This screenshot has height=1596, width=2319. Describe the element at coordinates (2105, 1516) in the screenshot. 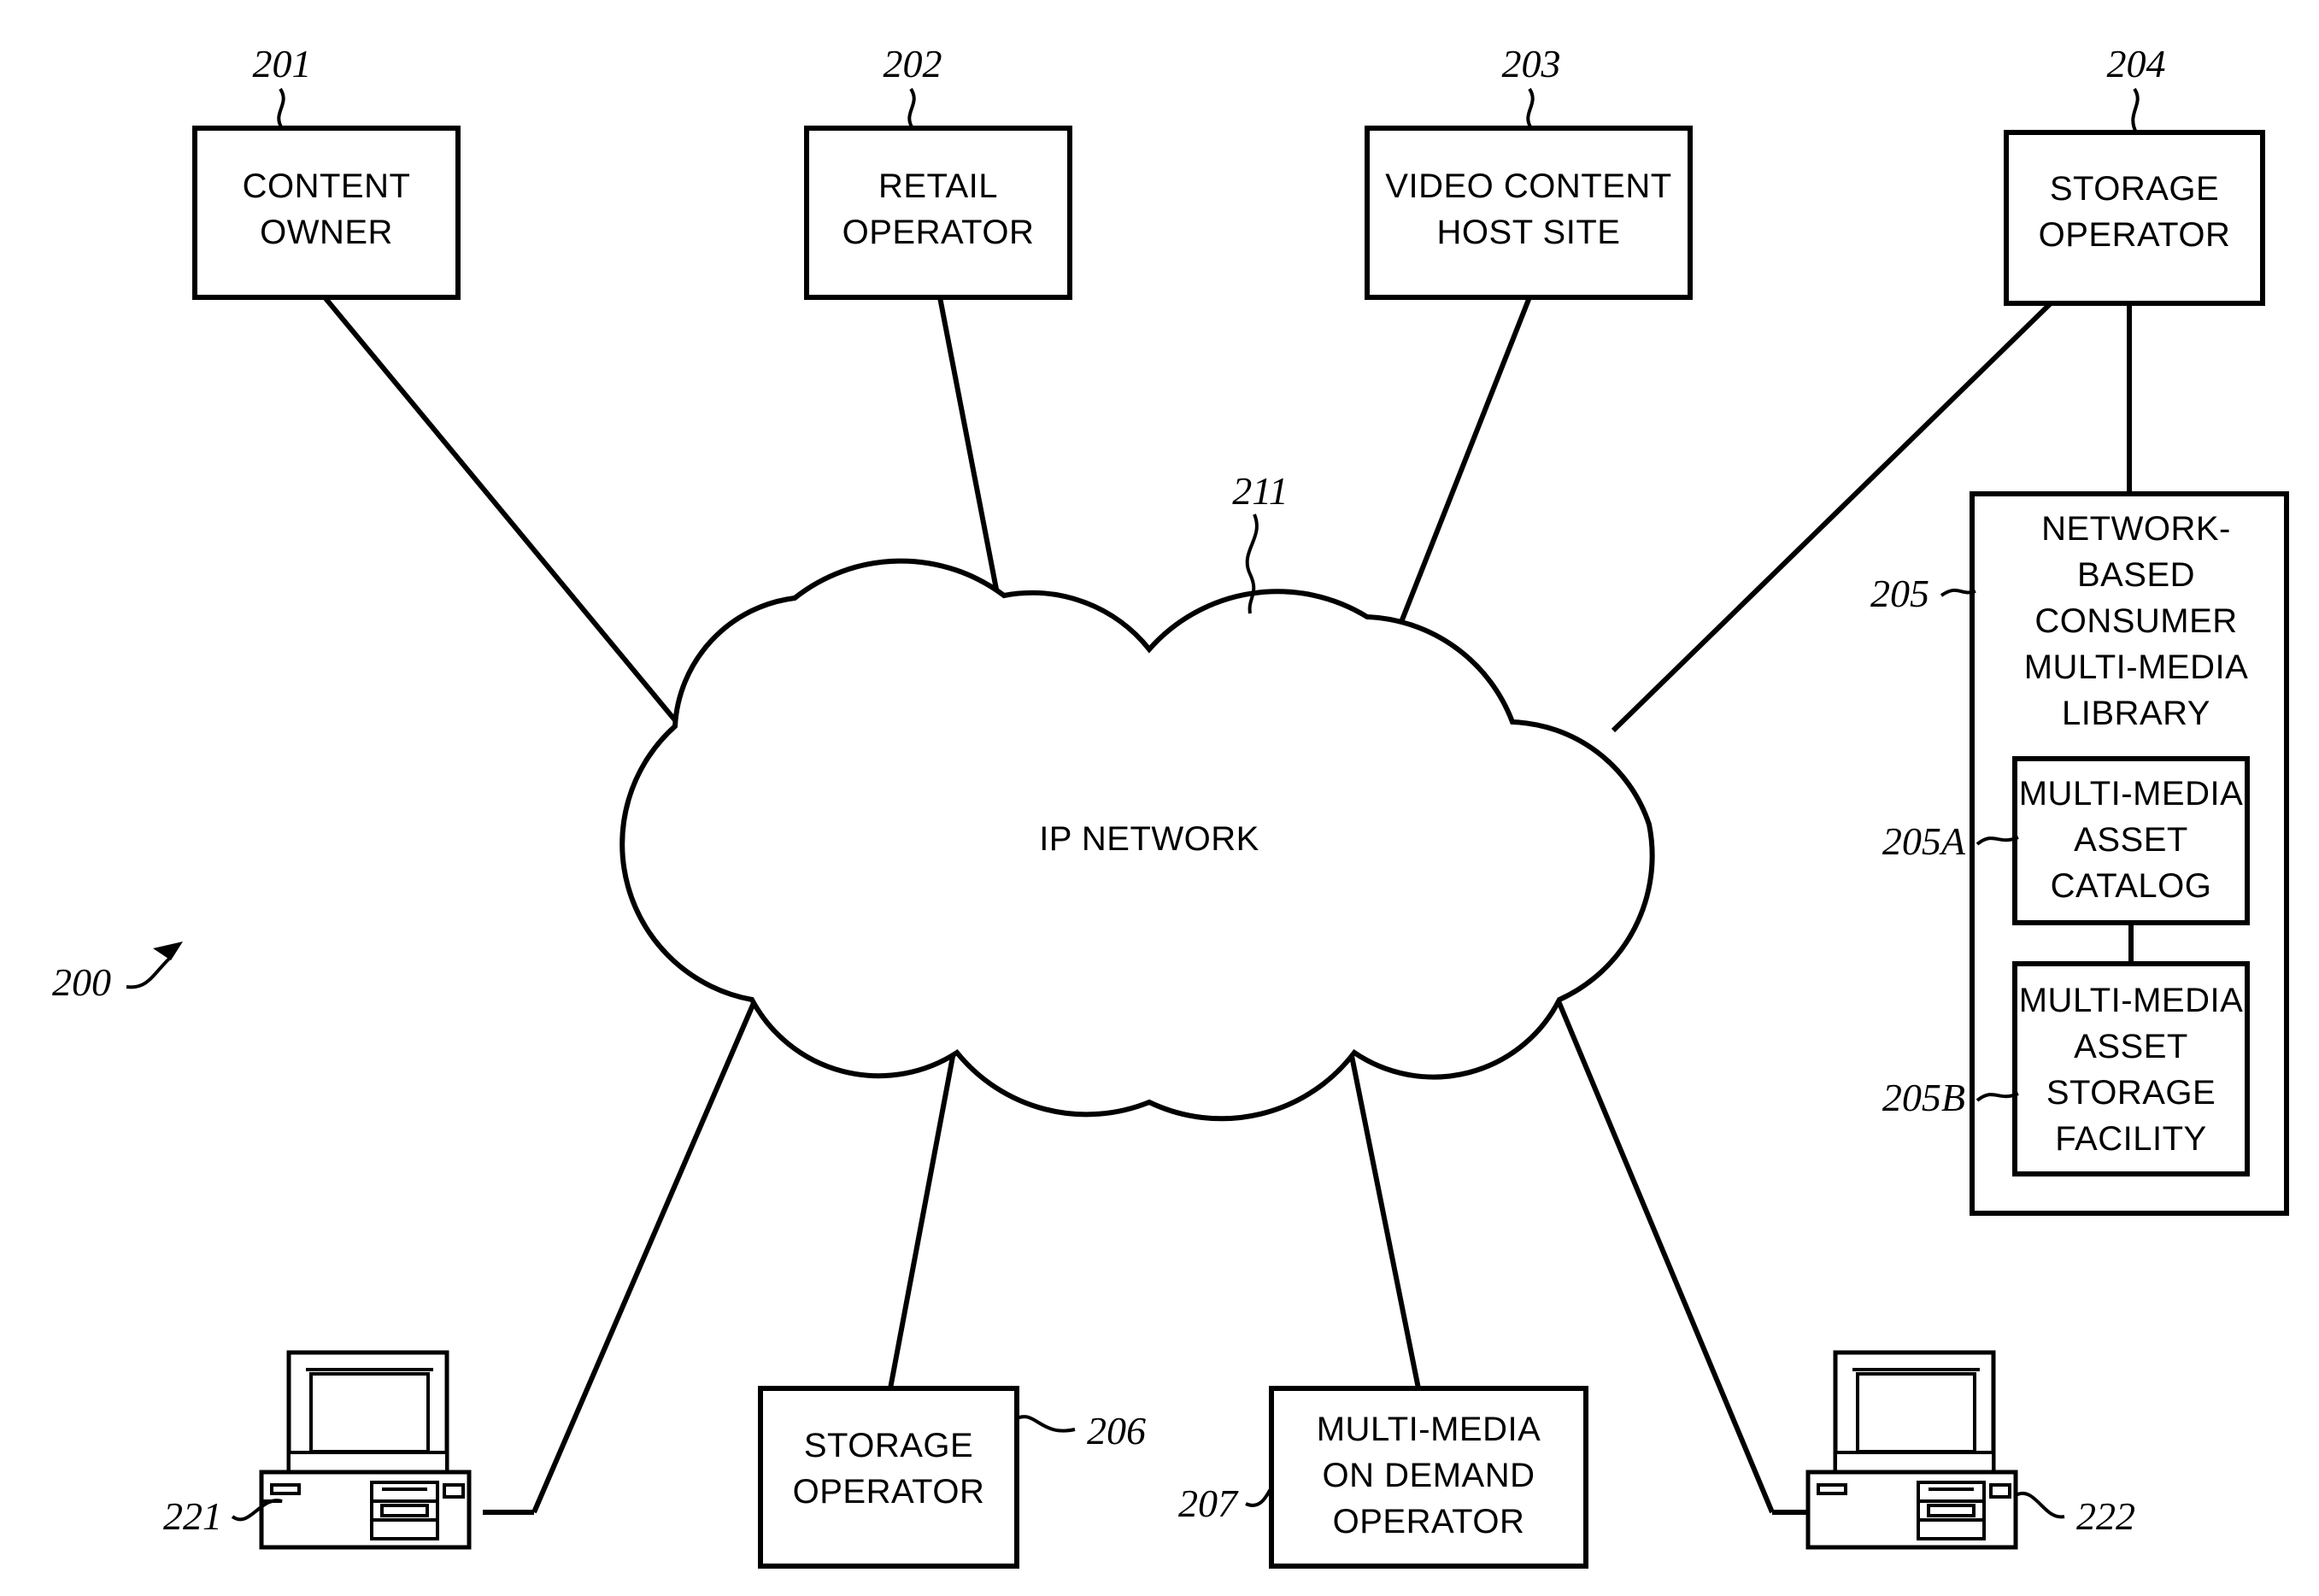

I see `ref-222: 222` at that location.